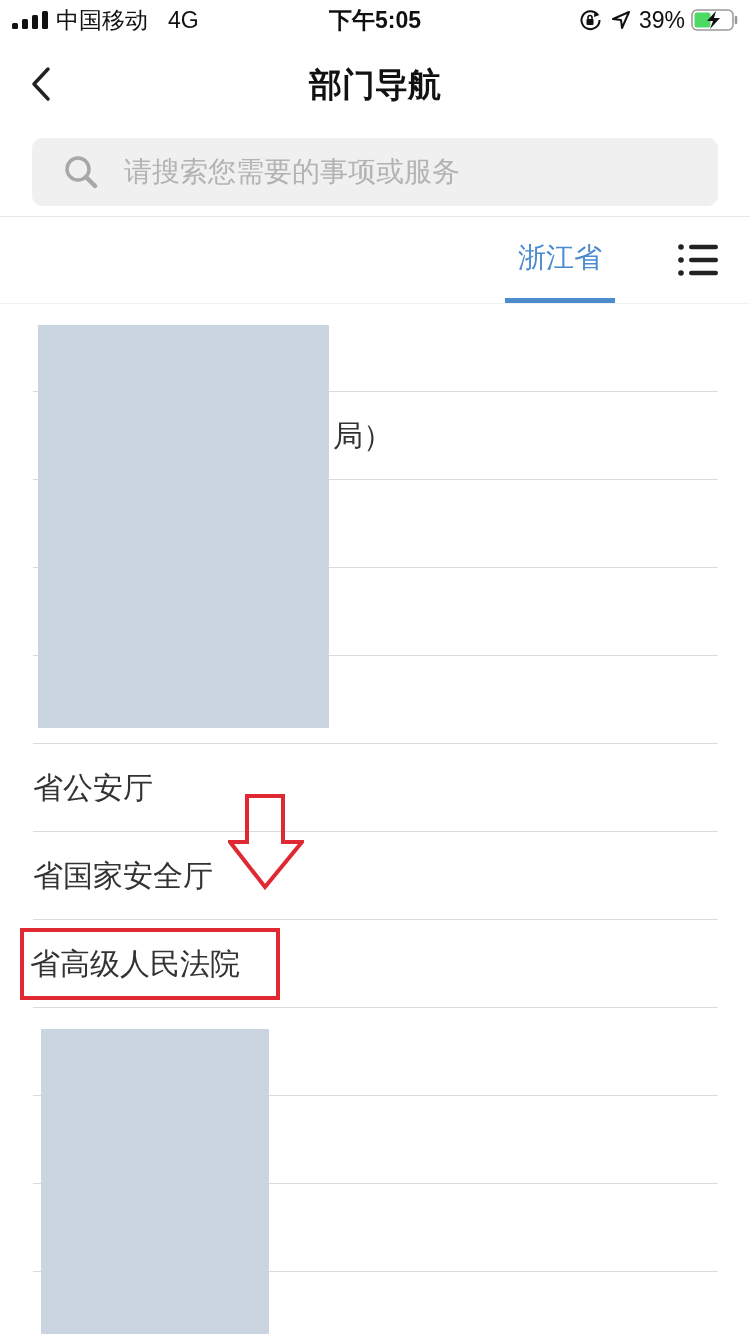  Describe the element at coordinates (123, 875) in the screenshot. I see `department-name: 省国家安全厅` at that location.